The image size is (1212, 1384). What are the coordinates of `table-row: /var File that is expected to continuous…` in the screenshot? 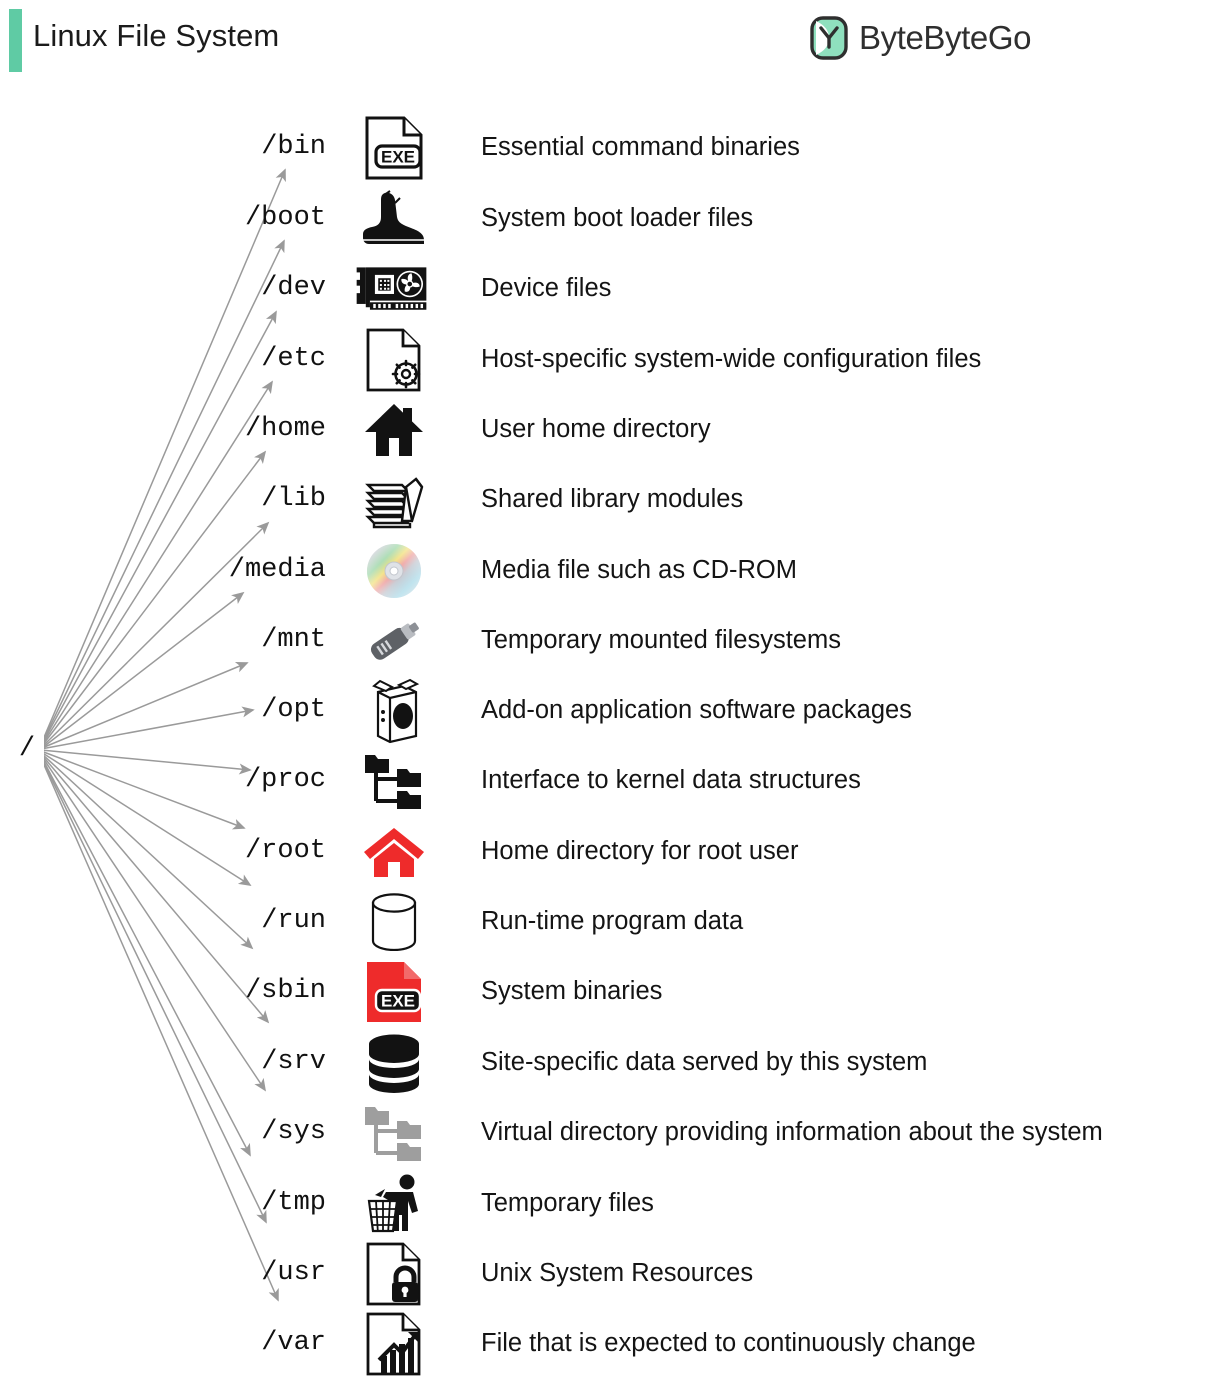 It's located at (606, 1343).